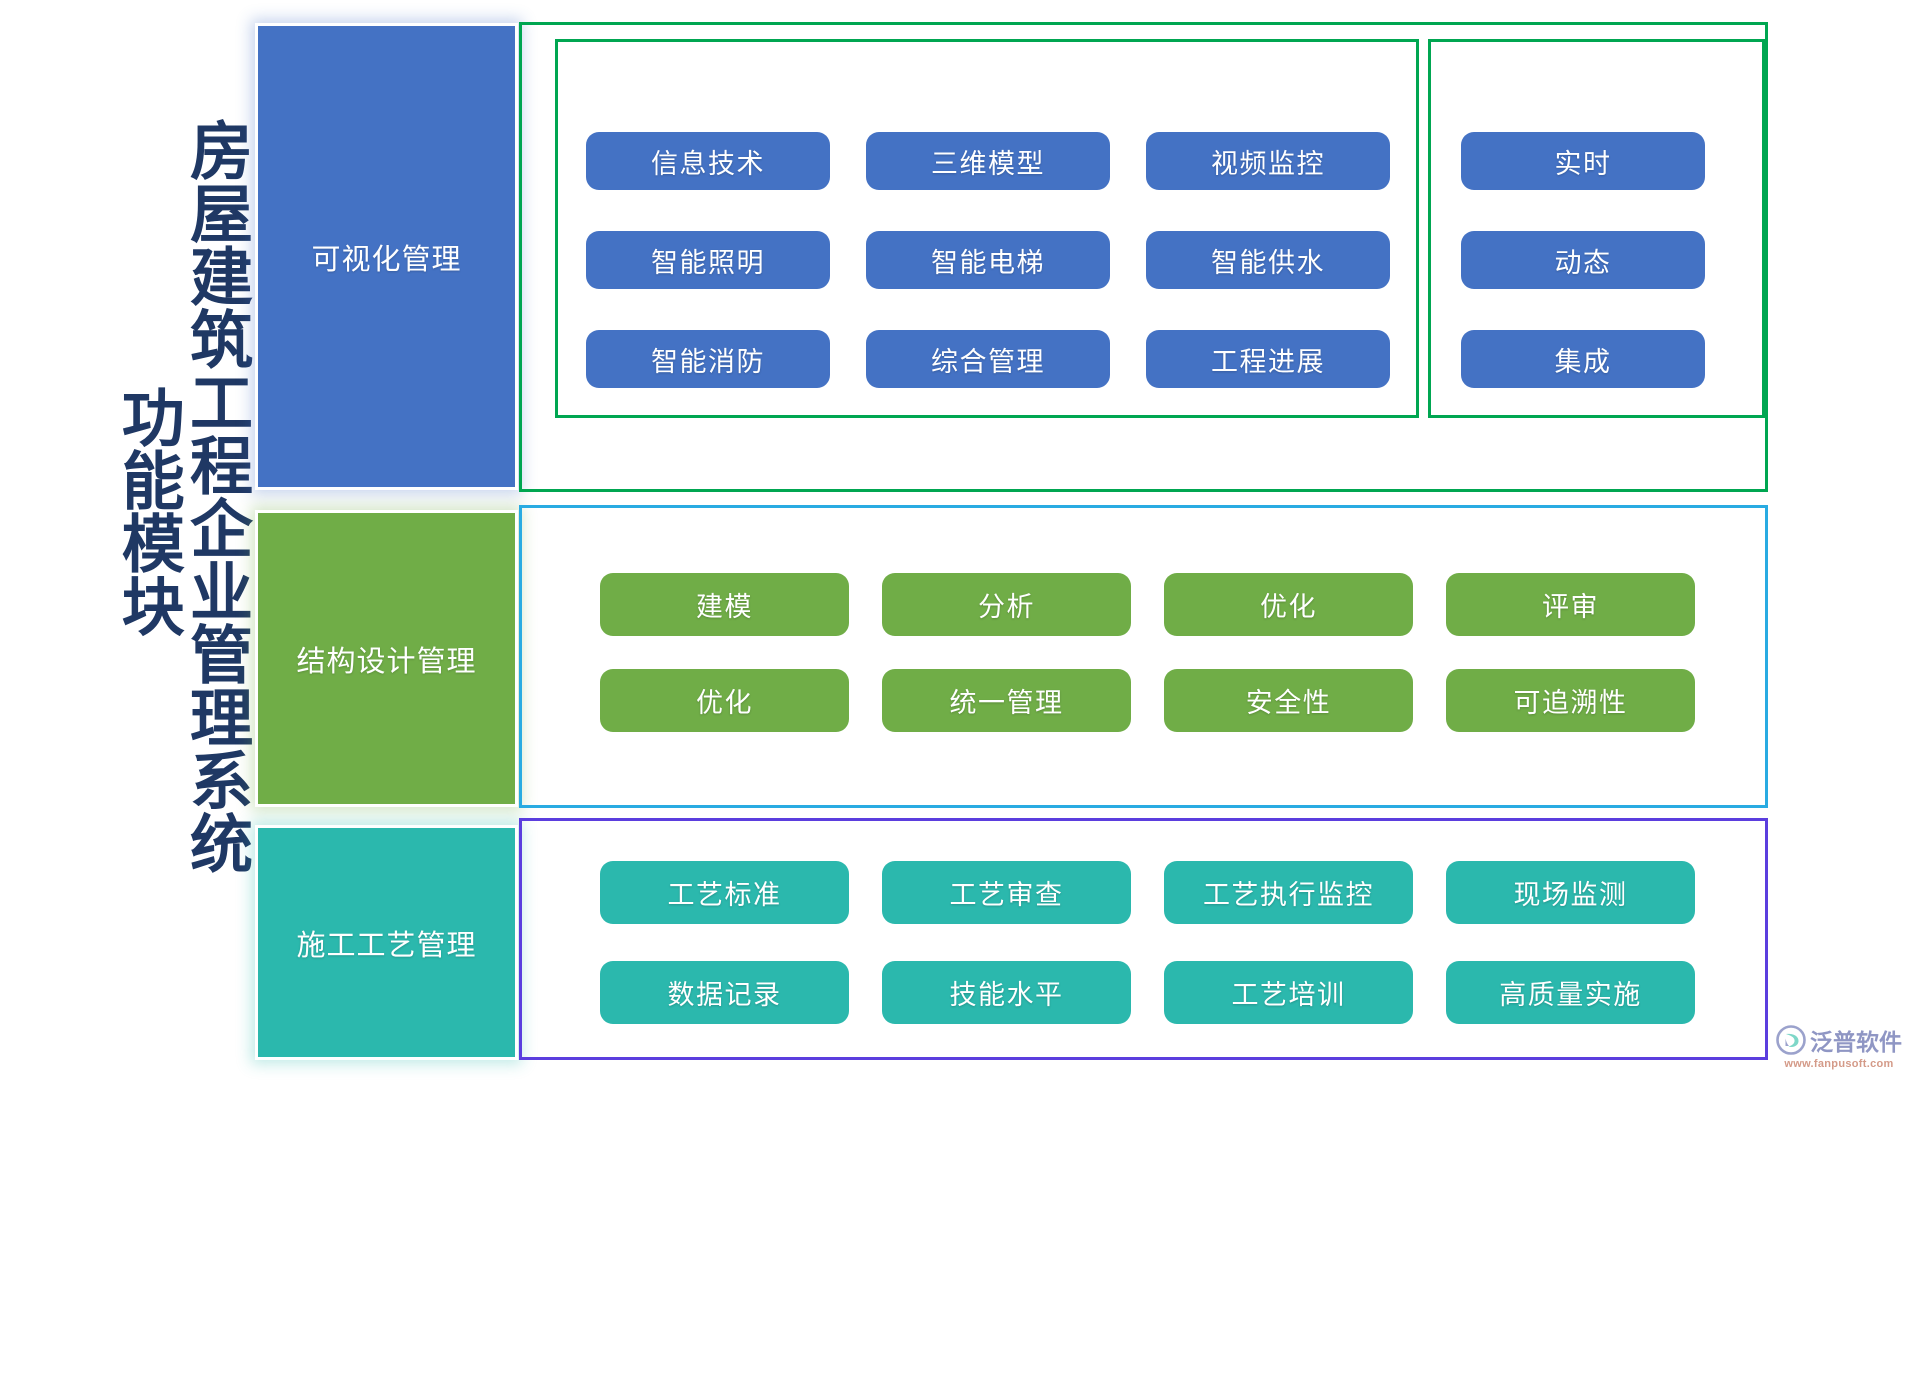 The height and width of the screenshot is (1385, 1920). I want to click on watermark-name: 泛普软件, so click(1856, 1041).